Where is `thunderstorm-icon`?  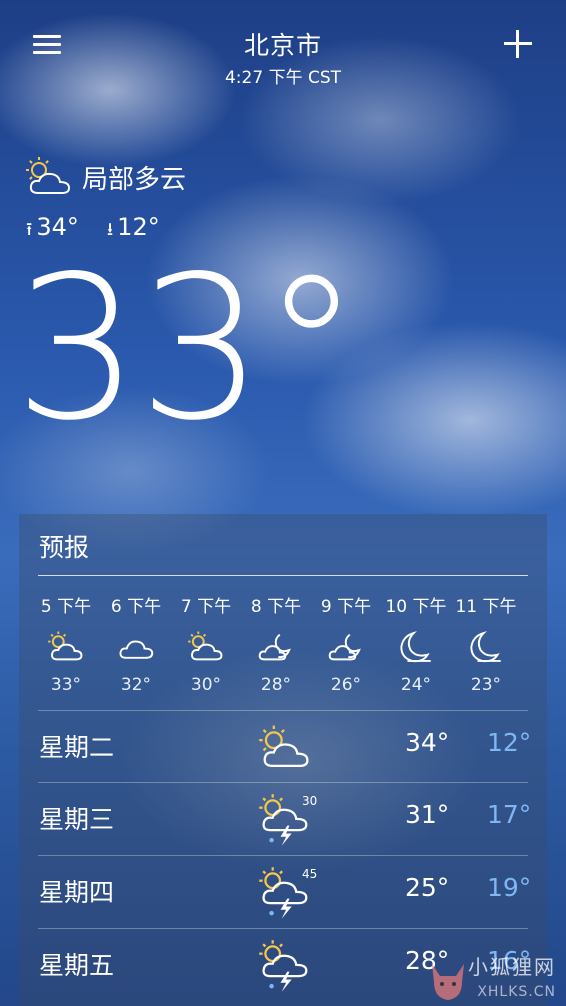 thunderstorm-icon is located at coordinates (283, 966).